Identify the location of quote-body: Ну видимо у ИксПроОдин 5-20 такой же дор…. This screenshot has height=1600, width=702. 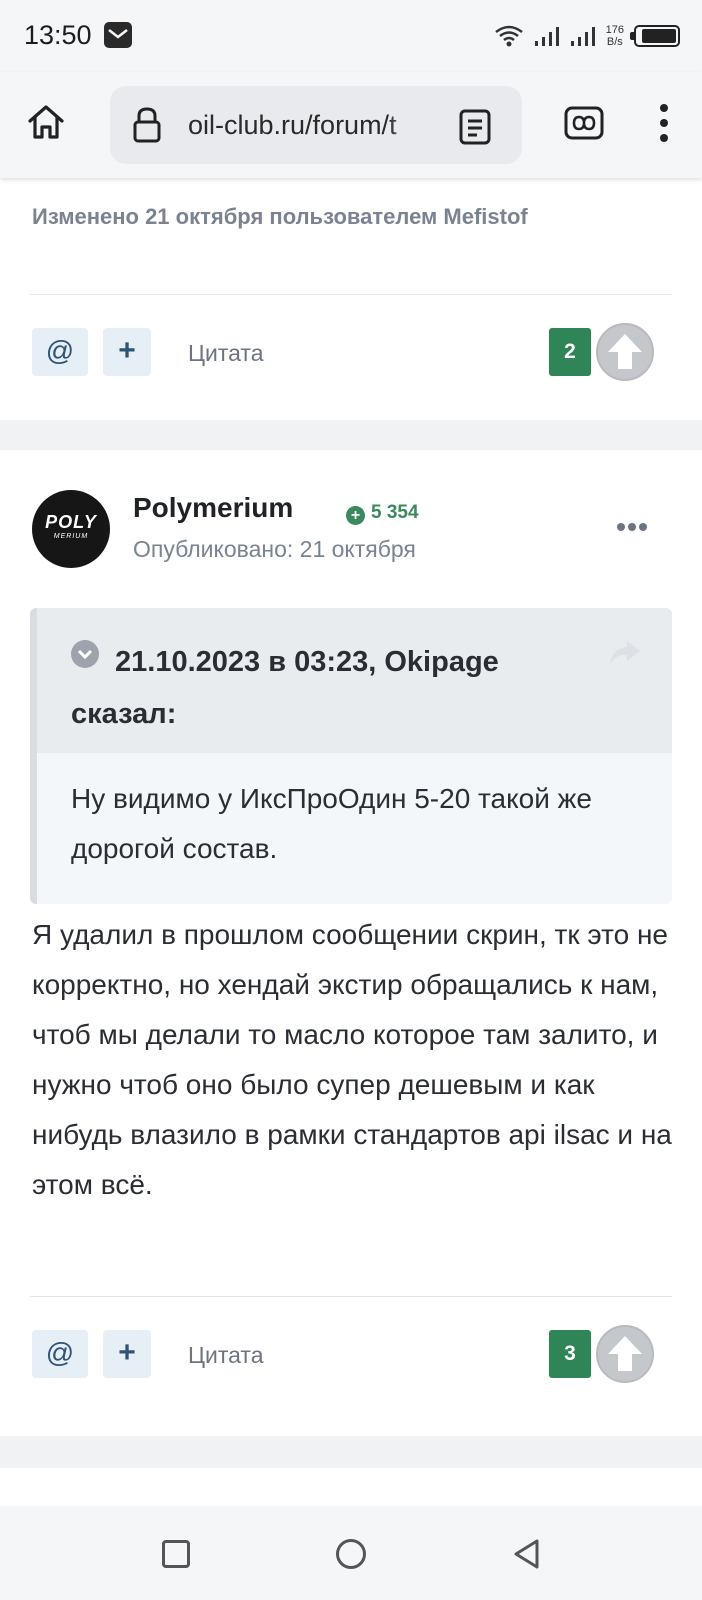
(331, 823).